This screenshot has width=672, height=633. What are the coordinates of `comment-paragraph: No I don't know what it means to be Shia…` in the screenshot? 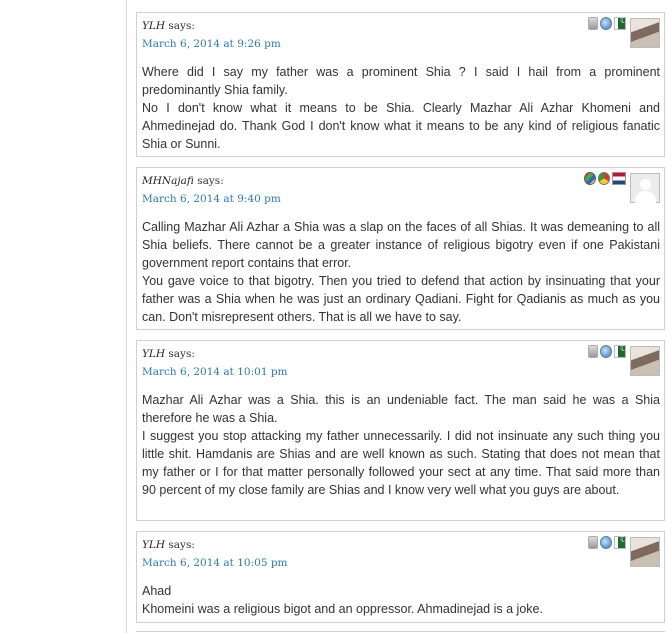 It's located at (401, 126).